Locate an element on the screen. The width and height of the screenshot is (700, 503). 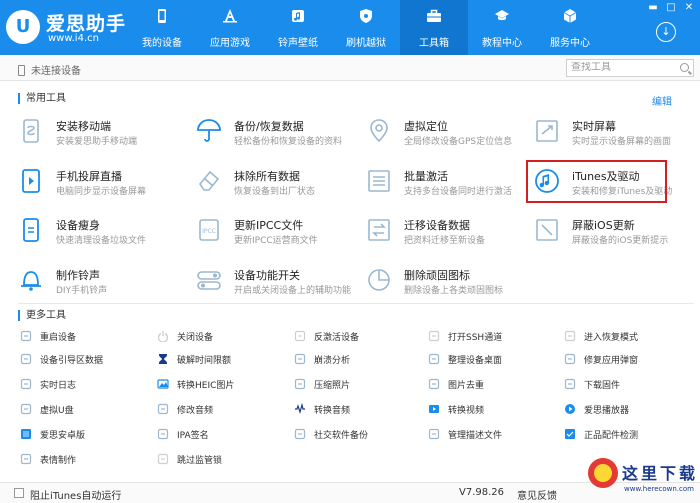
nav-tab-4: 工具箱 is located at coordinates (434, 27).